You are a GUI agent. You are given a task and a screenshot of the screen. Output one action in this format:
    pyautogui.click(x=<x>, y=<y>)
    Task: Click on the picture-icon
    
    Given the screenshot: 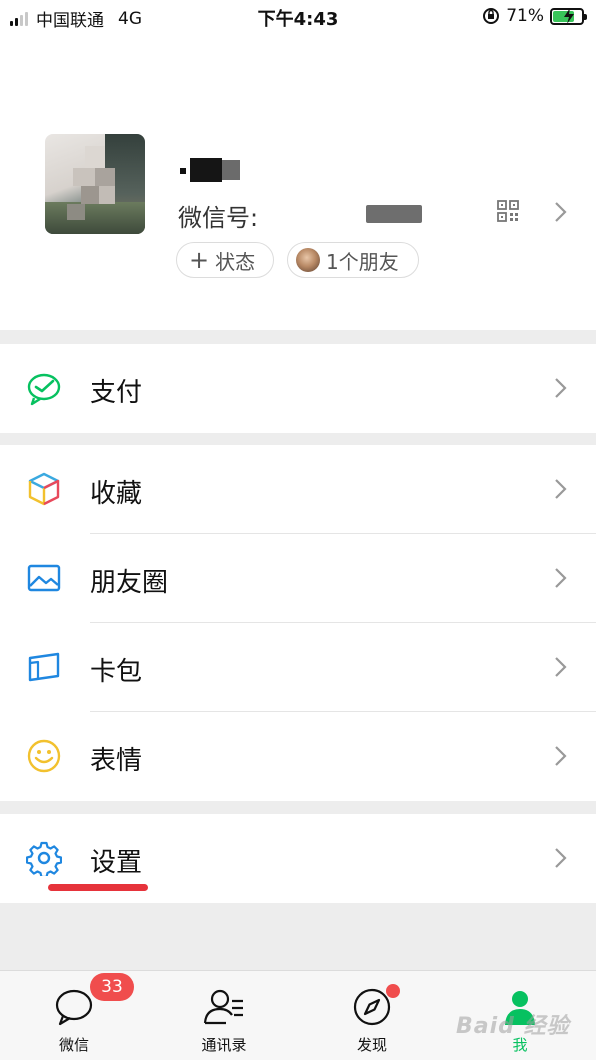 What is the action you would take?
    pyautogui.click(x=44, y=578)
    